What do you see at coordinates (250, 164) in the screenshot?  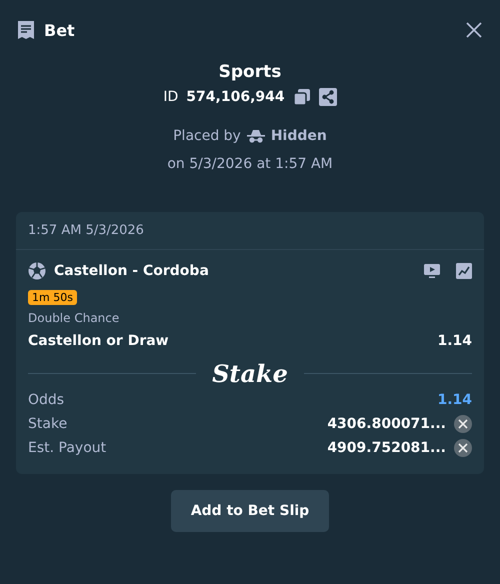 I see `placed-date: on 5/3/2026 at 1:57 AM` at bounding box center [250, 164].